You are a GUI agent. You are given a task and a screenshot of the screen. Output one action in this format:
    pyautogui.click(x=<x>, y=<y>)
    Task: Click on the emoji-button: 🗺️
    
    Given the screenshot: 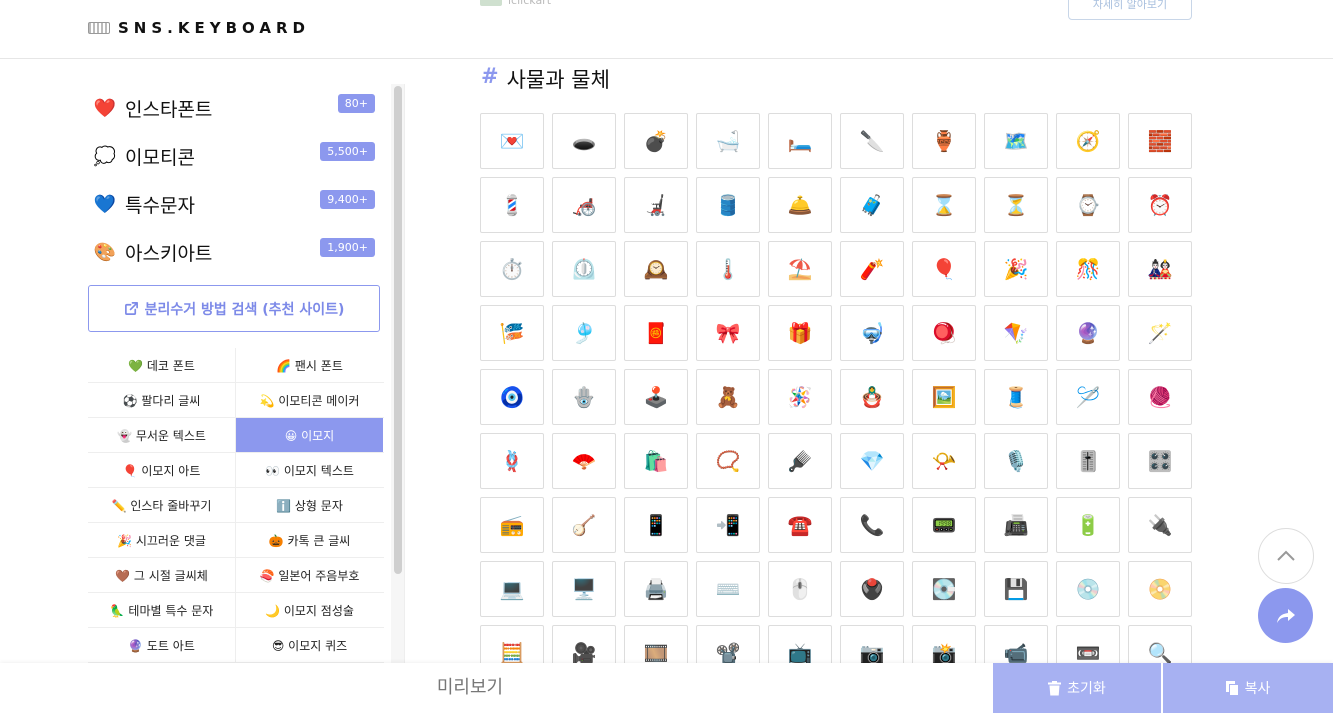 What is the action you would take?
    pyautogui.click(x=1016, y=141)
    